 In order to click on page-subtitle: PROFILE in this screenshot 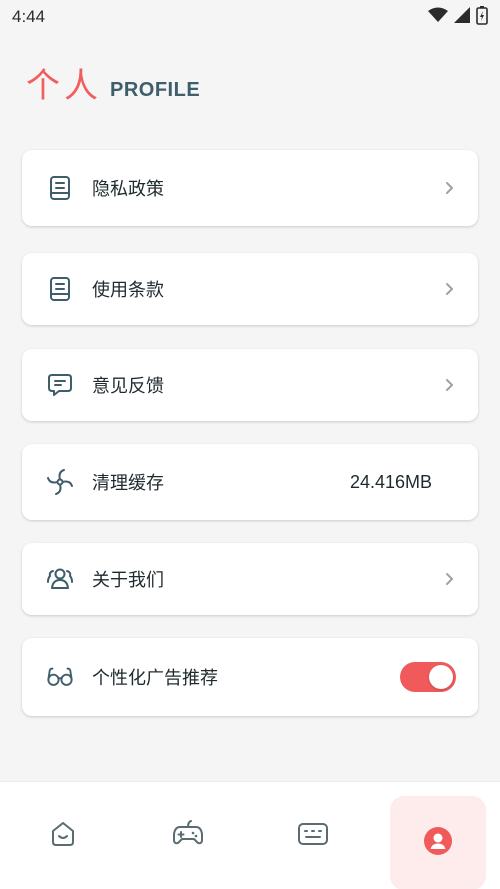, I will do `click(155, 90)`.